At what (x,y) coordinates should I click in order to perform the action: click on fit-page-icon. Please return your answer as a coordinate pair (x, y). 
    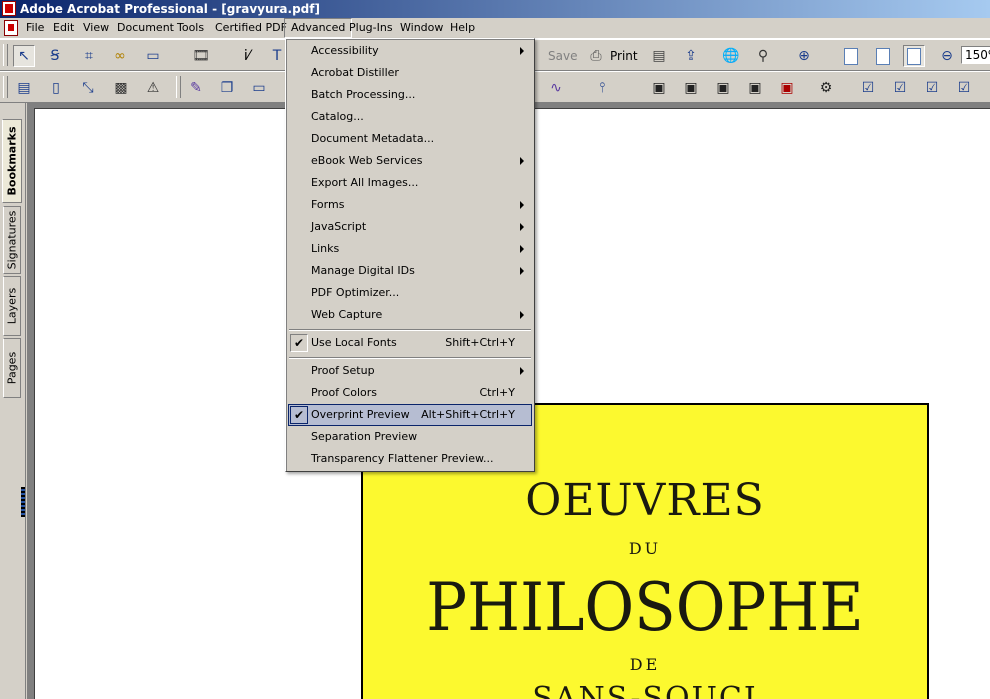
    Looking at the image, I should click on (883, 56).